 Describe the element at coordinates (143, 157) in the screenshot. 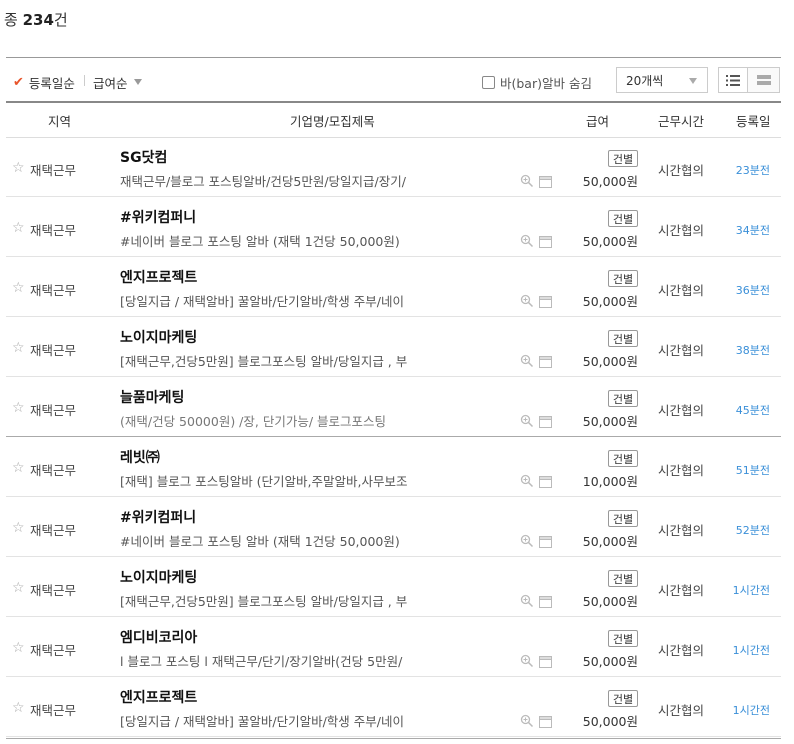

I see `company-name-link: SG닷컴` at that location.